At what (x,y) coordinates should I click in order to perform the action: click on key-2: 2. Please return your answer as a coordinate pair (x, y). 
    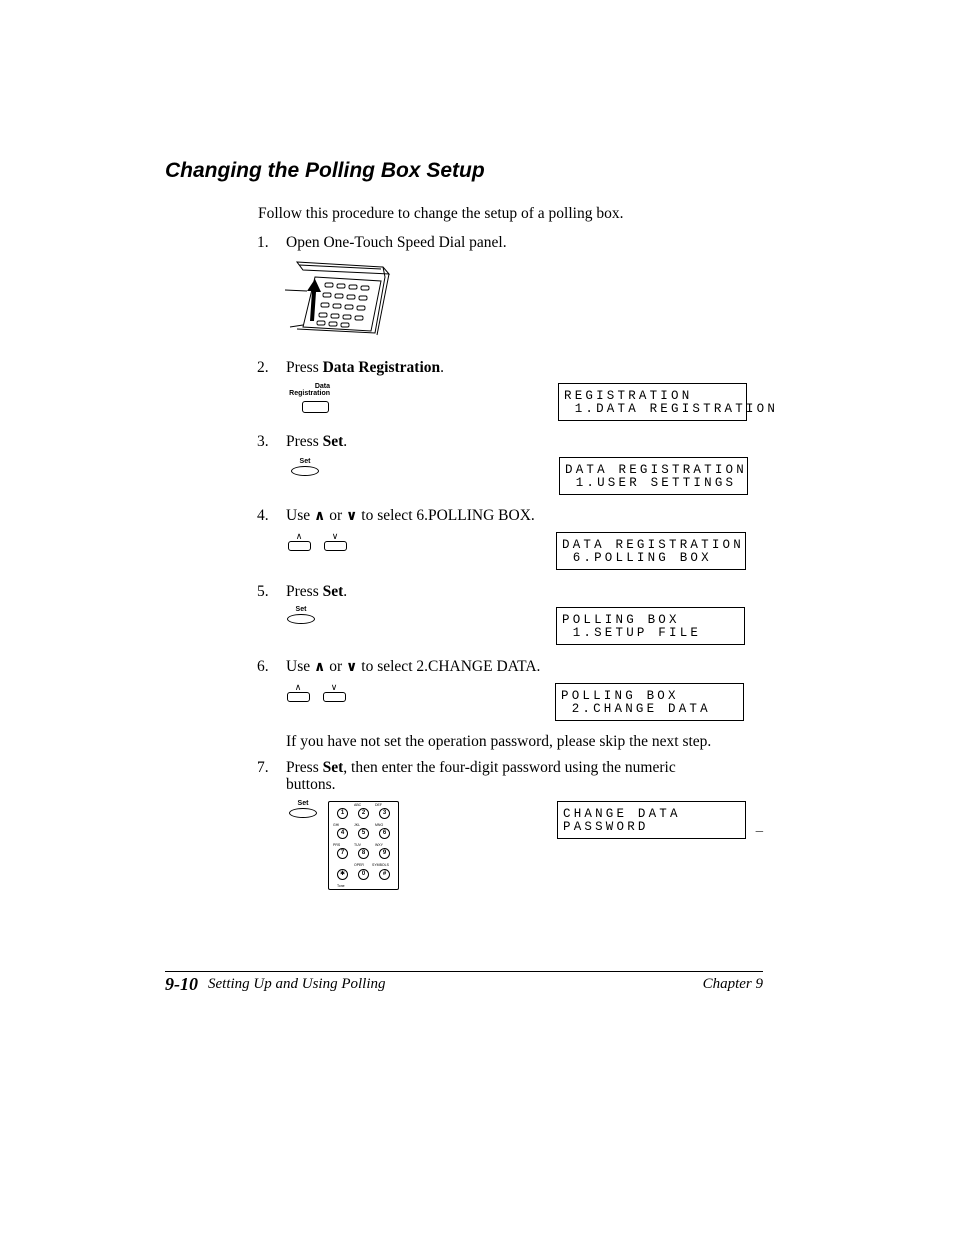
    Looking at the image, I should click on (363, 813).